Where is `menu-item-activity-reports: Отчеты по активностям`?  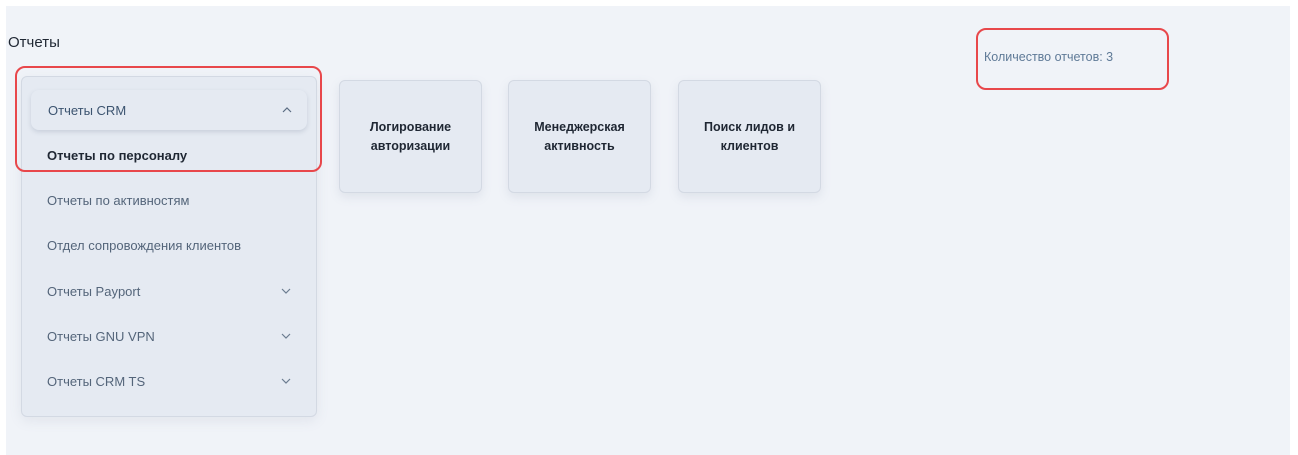
menu-item-activity-reports: Отчеты по активностям is located at coordinates (169, 200).